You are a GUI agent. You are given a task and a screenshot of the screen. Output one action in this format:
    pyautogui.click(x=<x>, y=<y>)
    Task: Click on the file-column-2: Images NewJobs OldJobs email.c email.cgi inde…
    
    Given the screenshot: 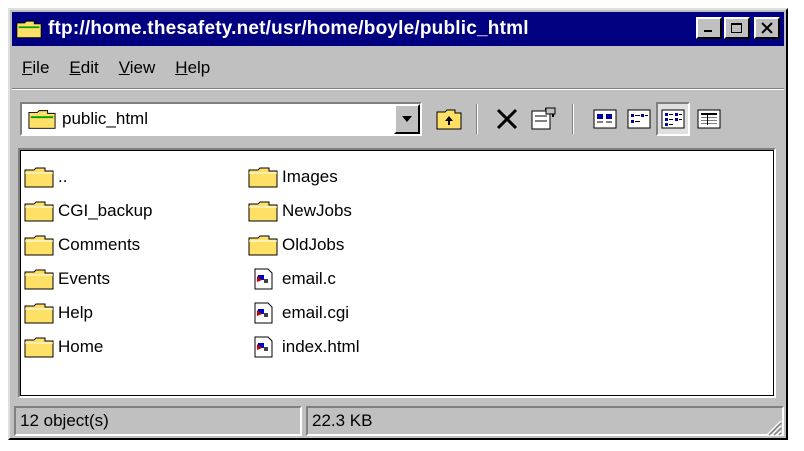 What is the action you would take?
    pyautogui.click(x=303, y=262)
    